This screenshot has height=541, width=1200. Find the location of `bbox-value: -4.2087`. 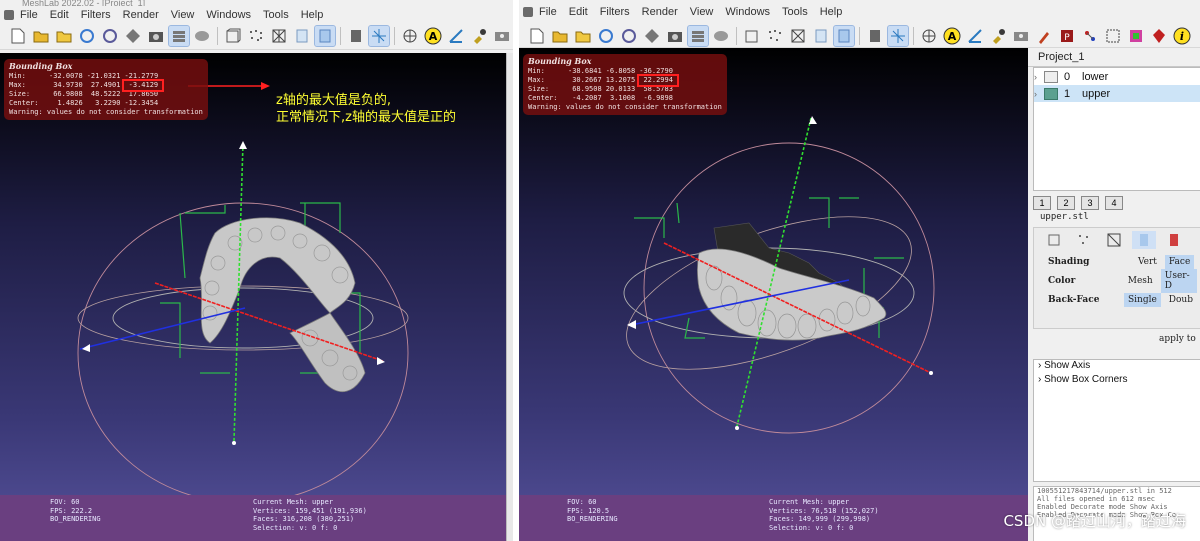

bbox-value: -4.2087 is located at coordinates (587, 98).